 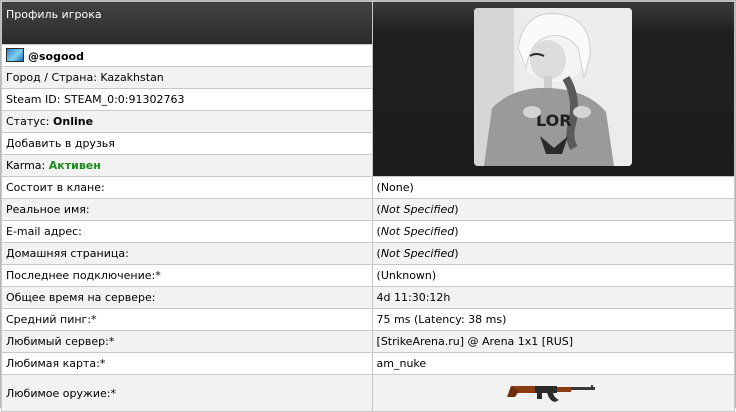 What do you see at coordinates (413, 297) in the screenshot?
I see `total-time-value: 4d 11:30:12h` at bounding box center [413, 297].